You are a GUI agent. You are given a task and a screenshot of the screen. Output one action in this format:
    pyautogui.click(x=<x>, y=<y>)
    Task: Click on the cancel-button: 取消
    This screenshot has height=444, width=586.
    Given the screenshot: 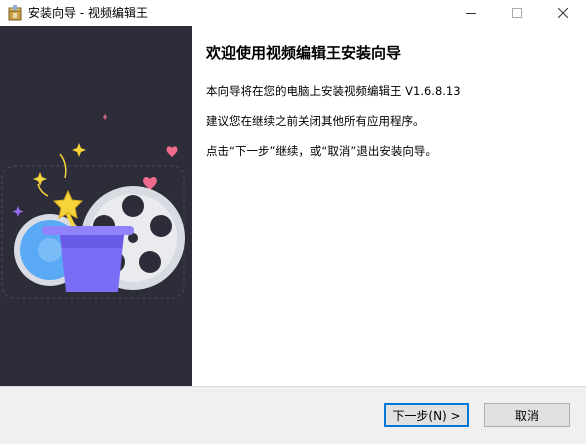 What is the action you would take?
    pyautogui.click(x=527, y=415)
    